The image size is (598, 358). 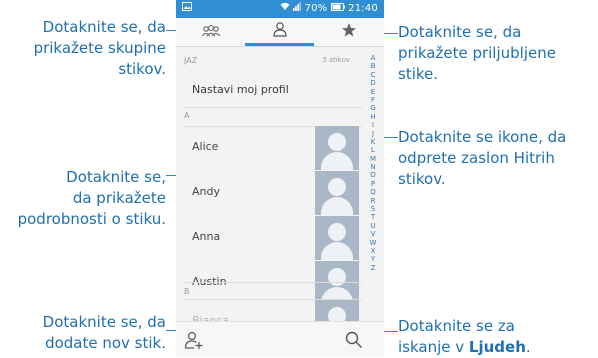 I want to click on alphabet-letter: A, so click(x=373, y=58).